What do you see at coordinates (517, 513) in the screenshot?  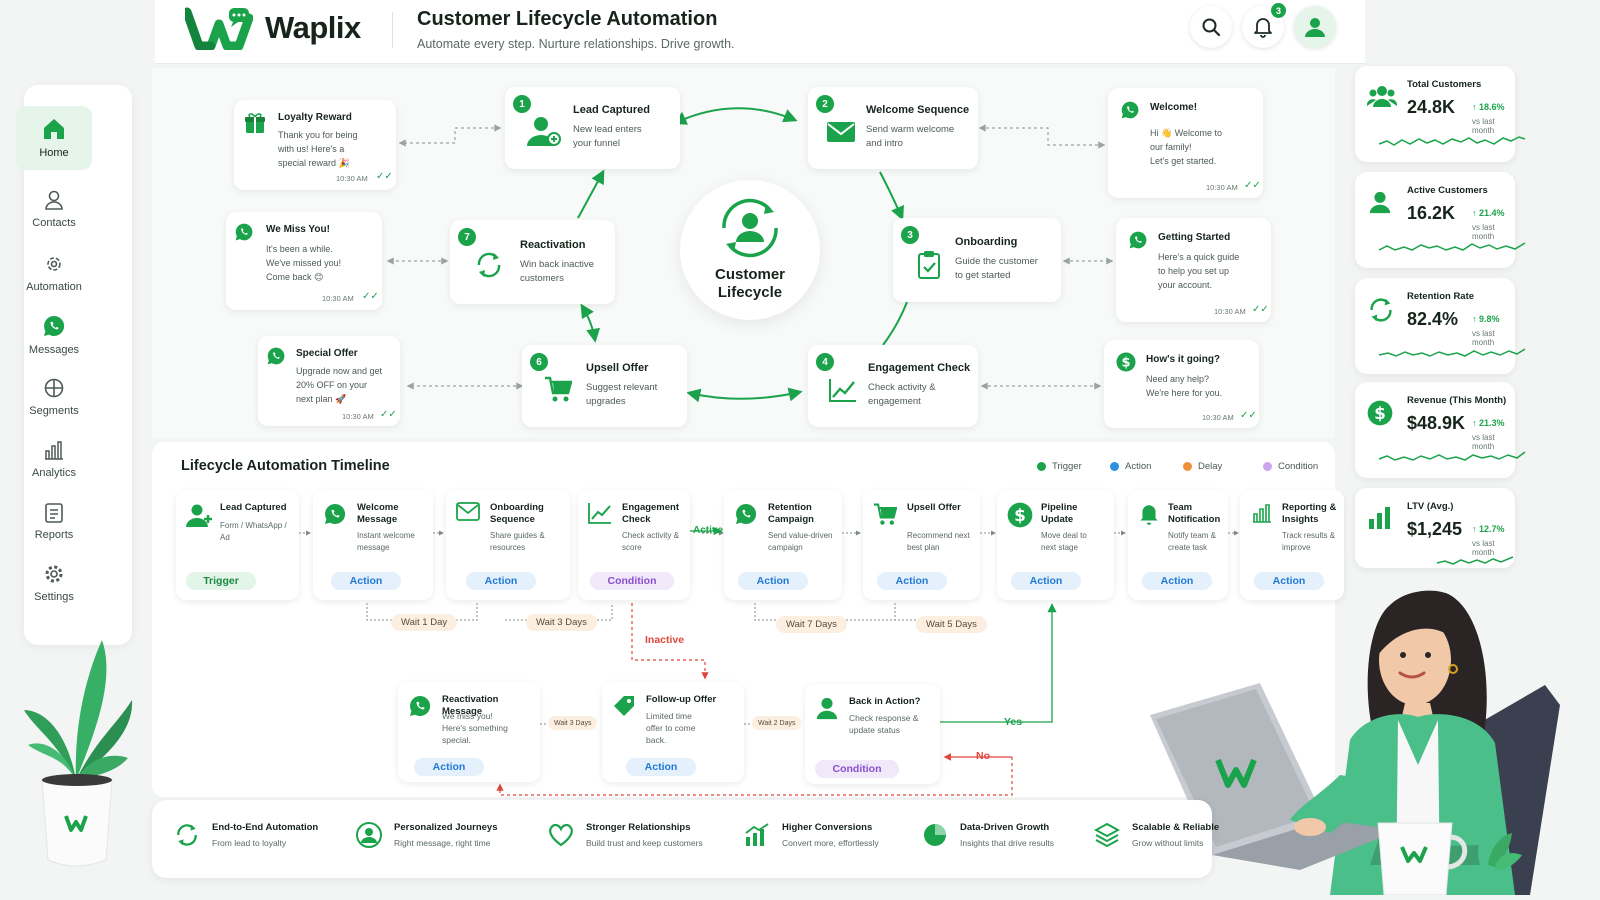 I see `step-title: Onboarding Sequence` at bounding box center [517, 513].